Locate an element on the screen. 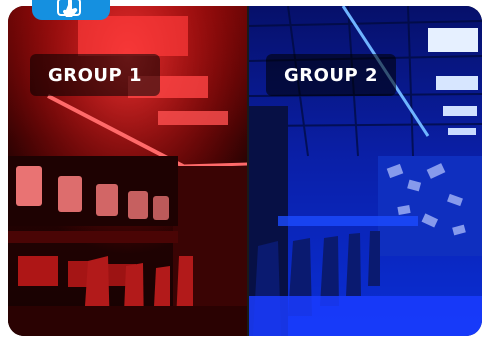  group-1-label: GROUP 1 is located at coordinates (95, 75).